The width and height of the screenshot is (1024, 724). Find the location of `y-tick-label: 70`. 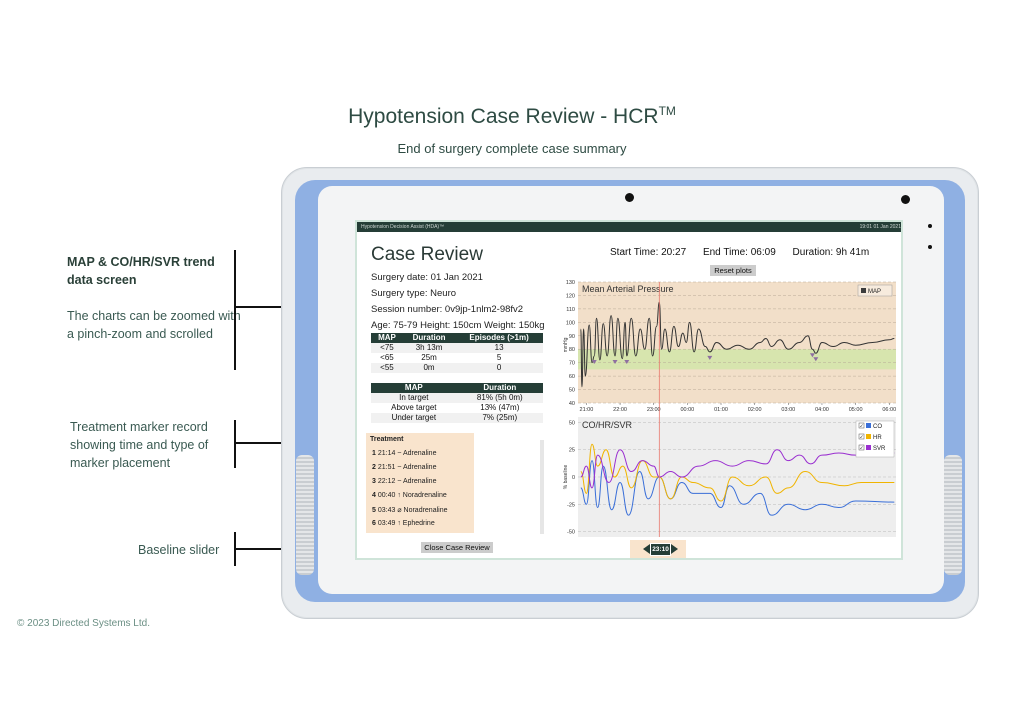

y-tick-label: 70 is located at coordinates (572, 364).